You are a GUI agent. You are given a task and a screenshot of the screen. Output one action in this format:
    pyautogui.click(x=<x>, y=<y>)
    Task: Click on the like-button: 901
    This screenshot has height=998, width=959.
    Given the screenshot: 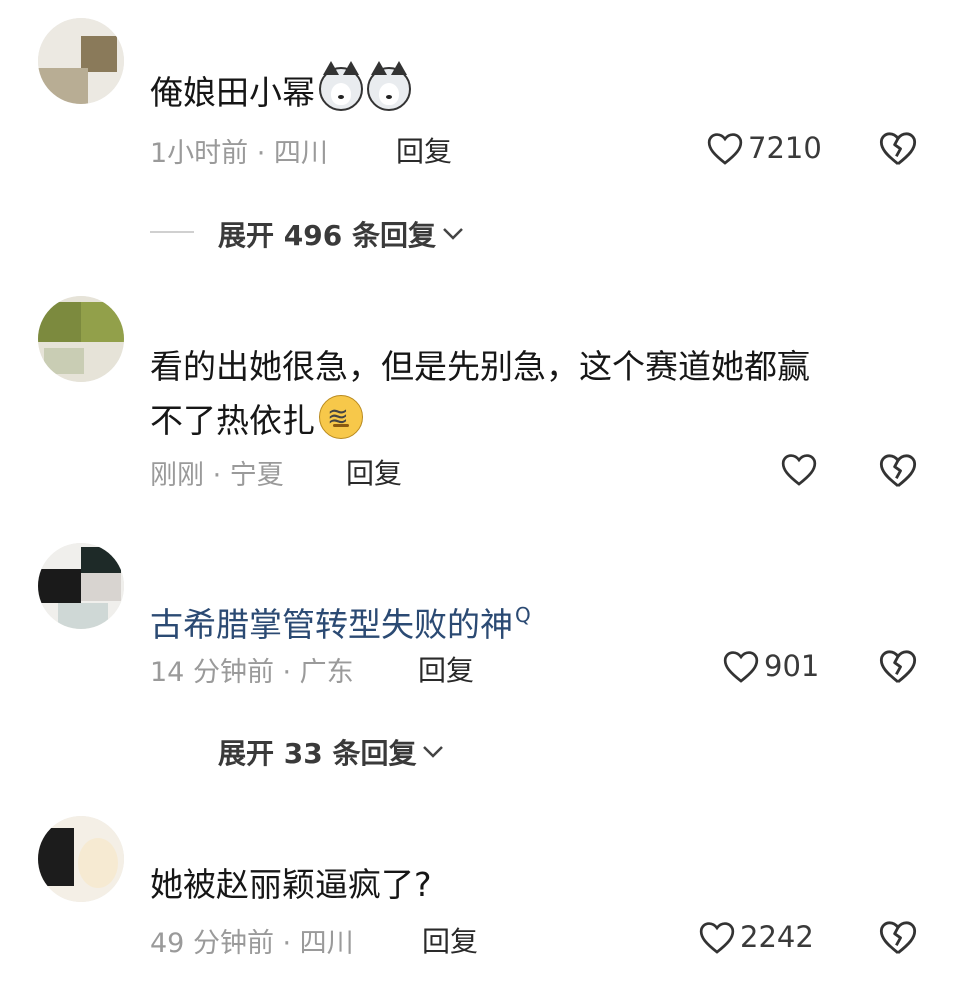 What is the action you would take?
    pyautogui.click(x=770, y=666)
    